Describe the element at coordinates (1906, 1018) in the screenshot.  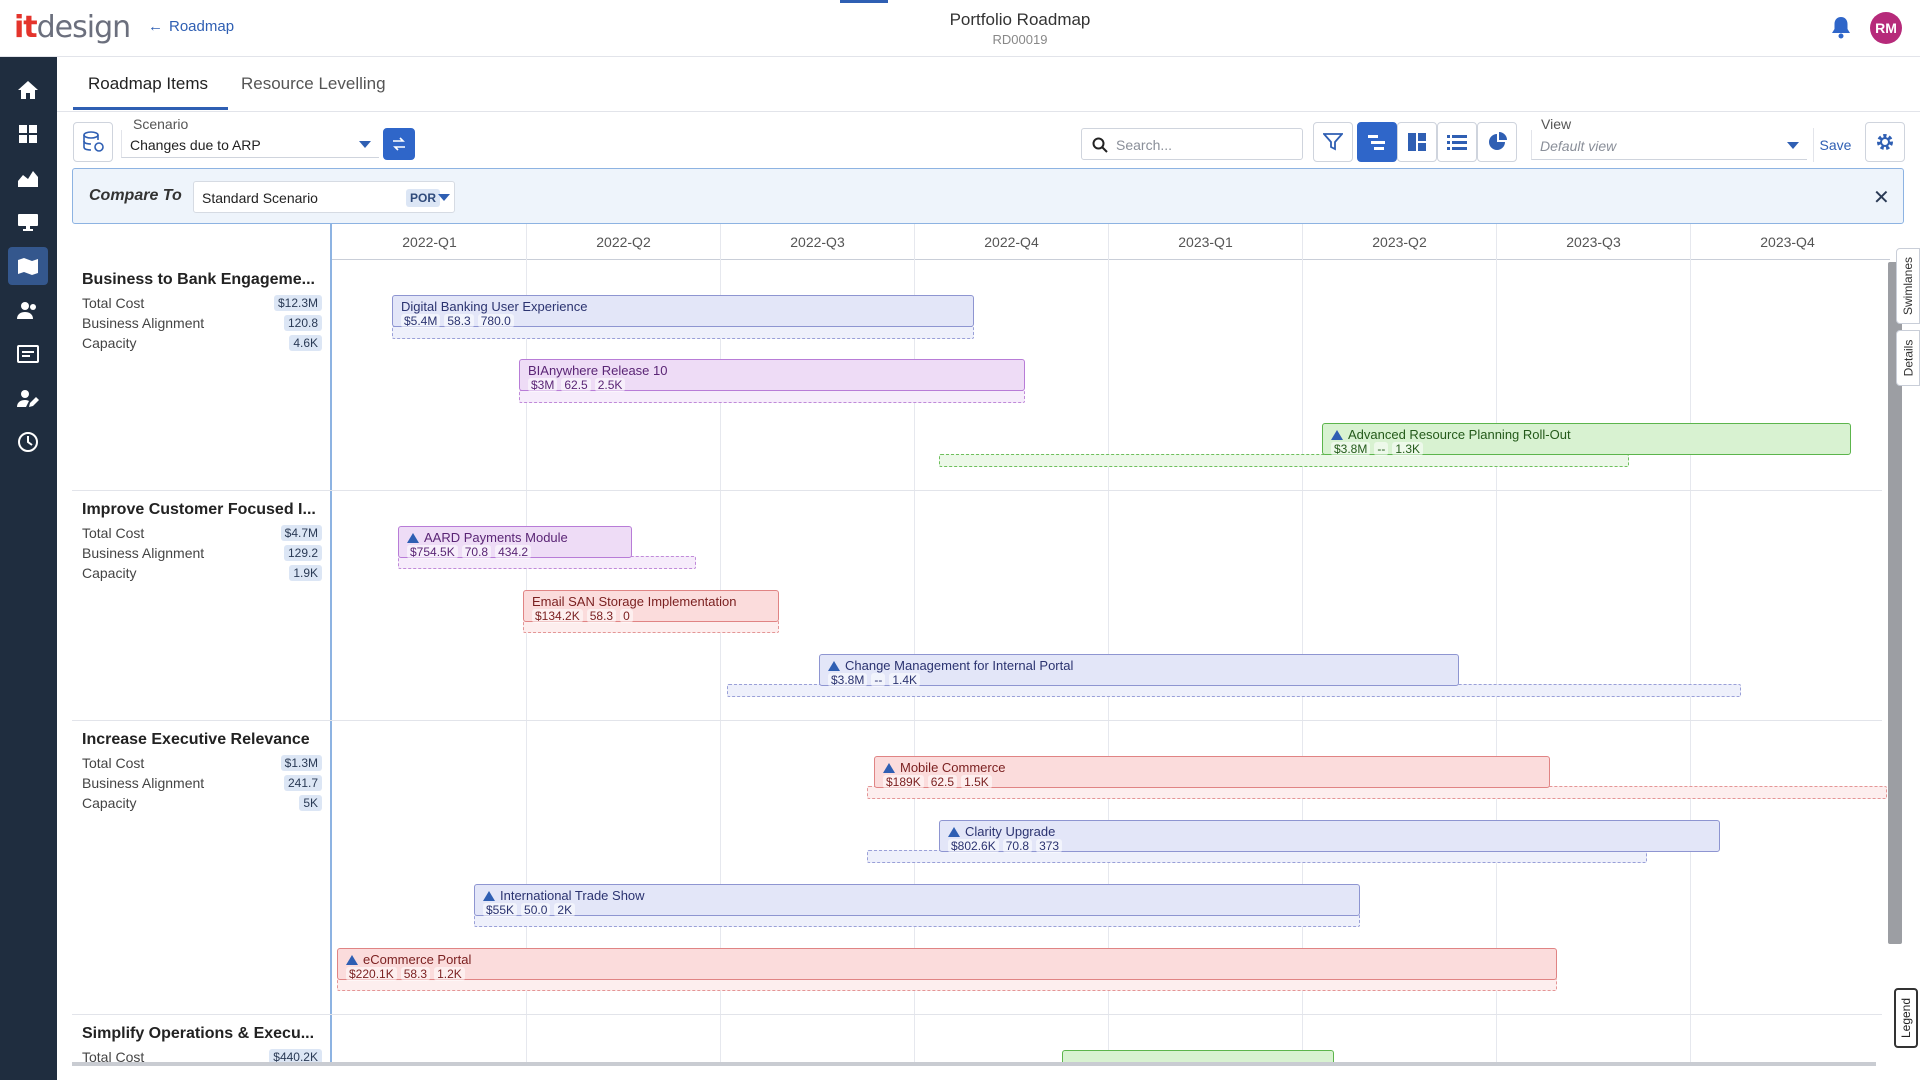
I see `legend-side-tab: Legend` at that location.